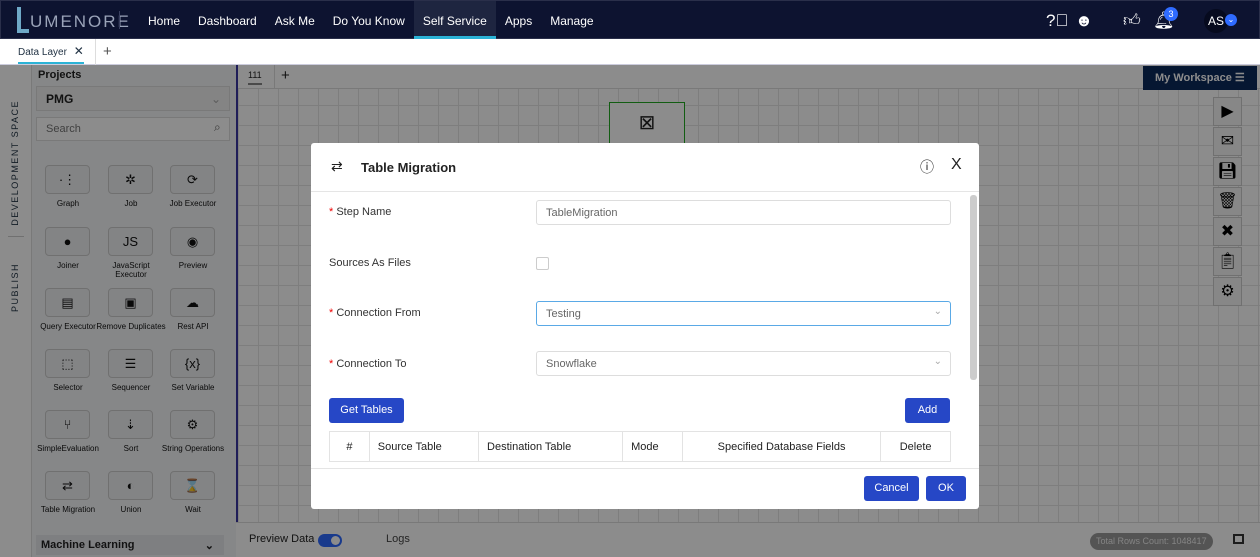 This screenshot has height=557, width=1260. I want to click on help-icon: ?⃝, so click(1057, 21).